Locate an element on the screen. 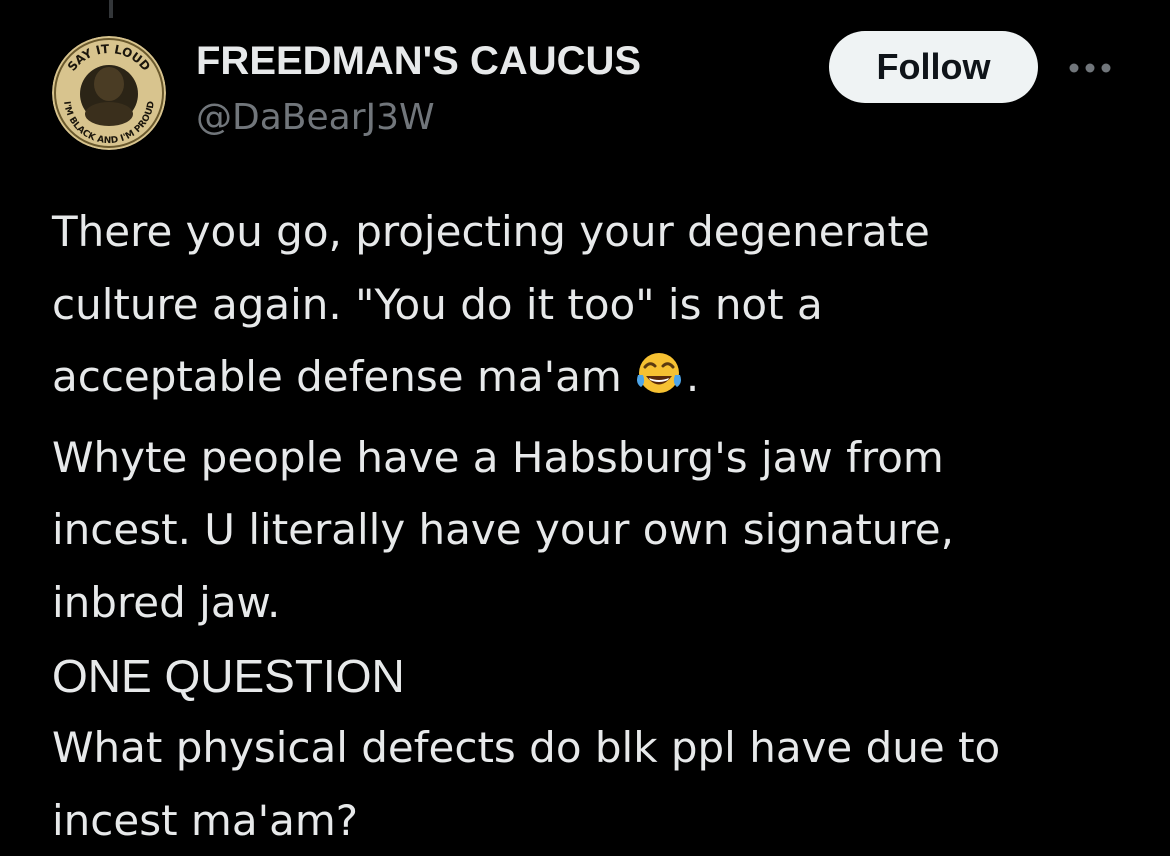 The width and height of the screenshot is (1170, 856). author-display-name: FREEDMAN'S CAUCUS is located at coordinates (418, 61).